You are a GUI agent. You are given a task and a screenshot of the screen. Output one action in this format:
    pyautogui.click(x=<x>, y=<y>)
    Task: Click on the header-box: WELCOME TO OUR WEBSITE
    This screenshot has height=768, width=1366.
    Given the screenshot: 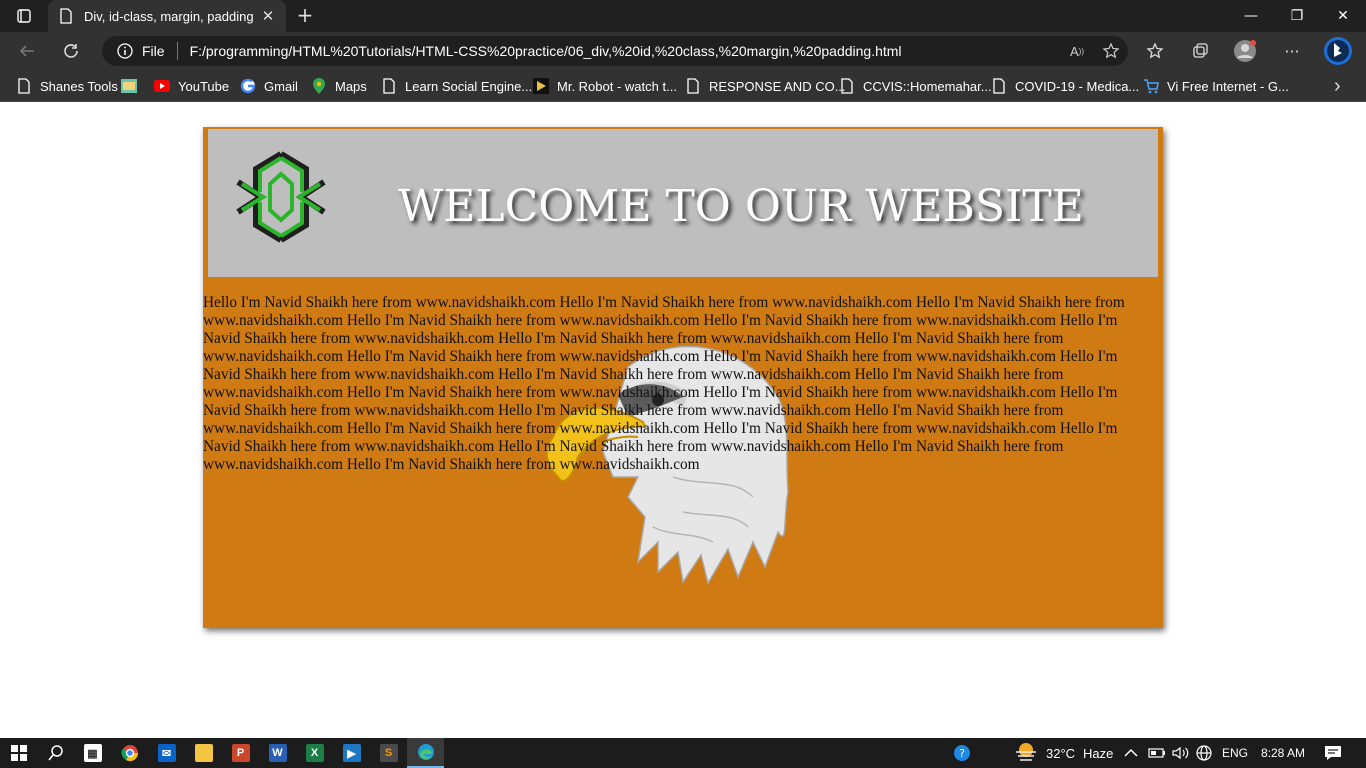 What is the action you would take?
    pyautogui.click(x=683, y=203)
    